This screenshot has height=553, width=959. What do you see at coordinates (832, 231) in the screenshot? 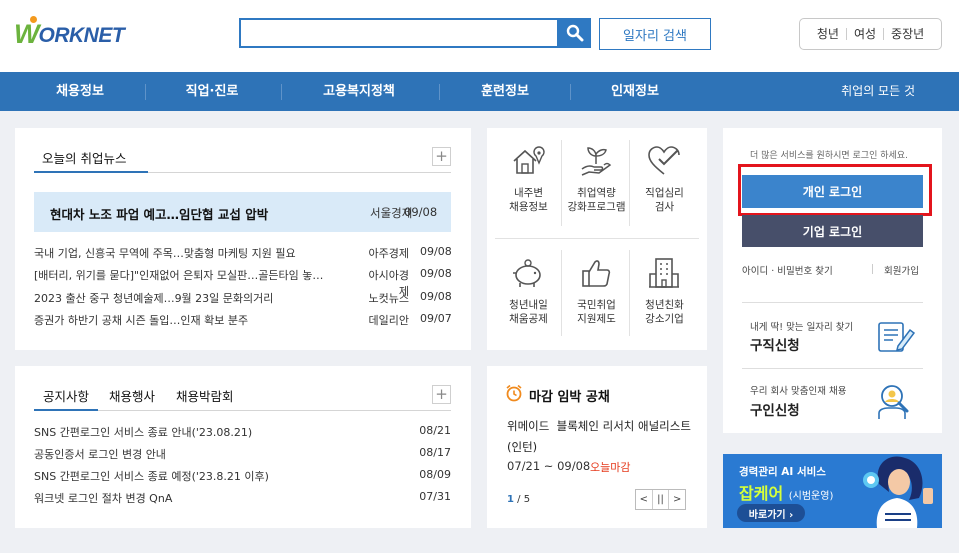
I see `corporate-login-button: 기업 로그인` at bounding box center [832, 231].